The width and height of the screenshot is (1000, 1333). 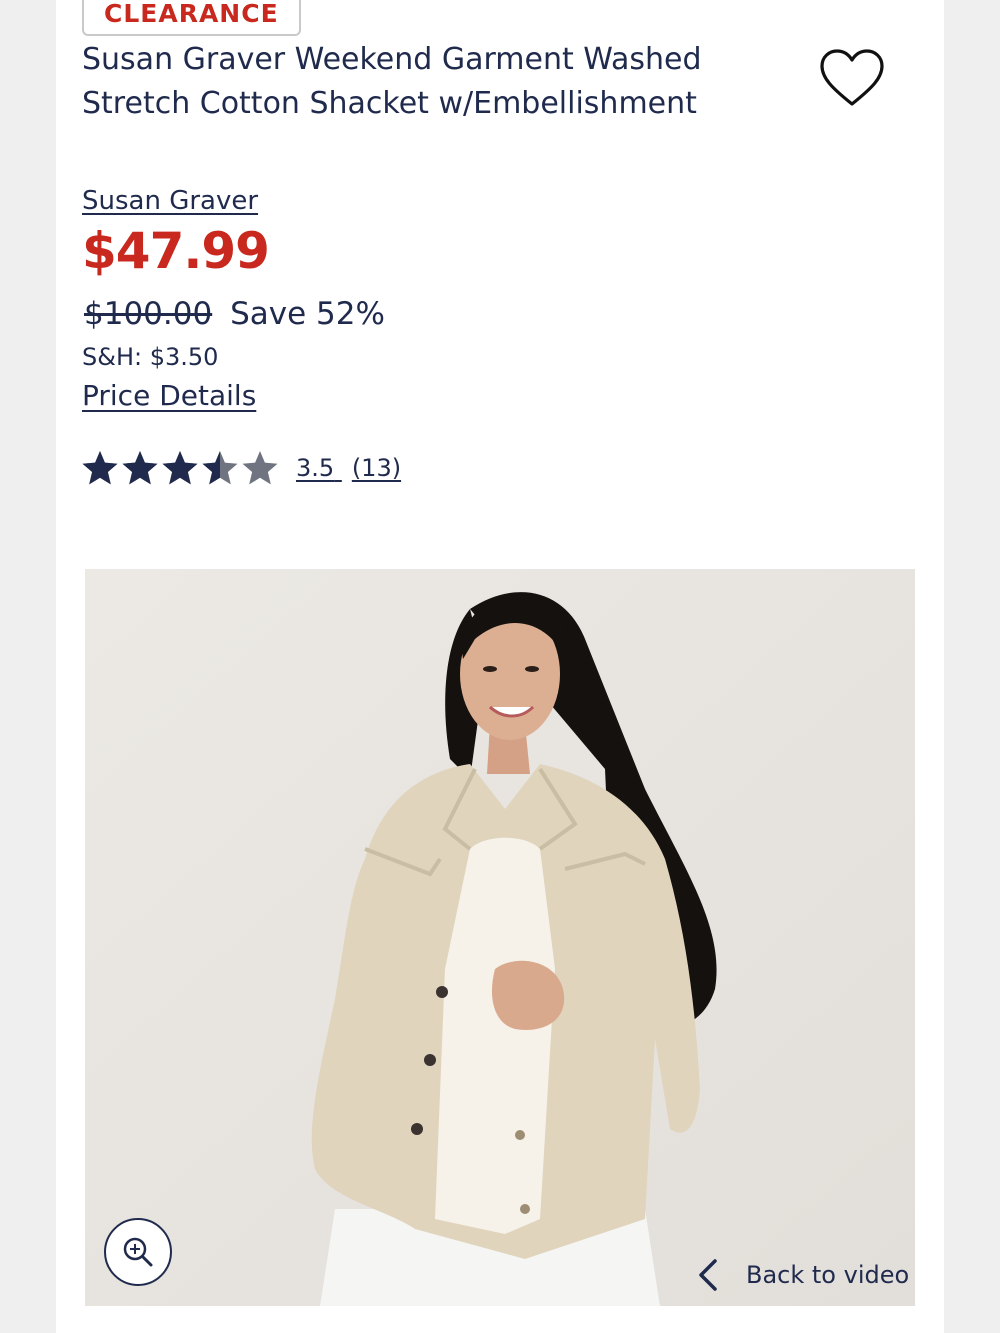 I want to click on was-price: $100.00, so click(x=148, y=314).